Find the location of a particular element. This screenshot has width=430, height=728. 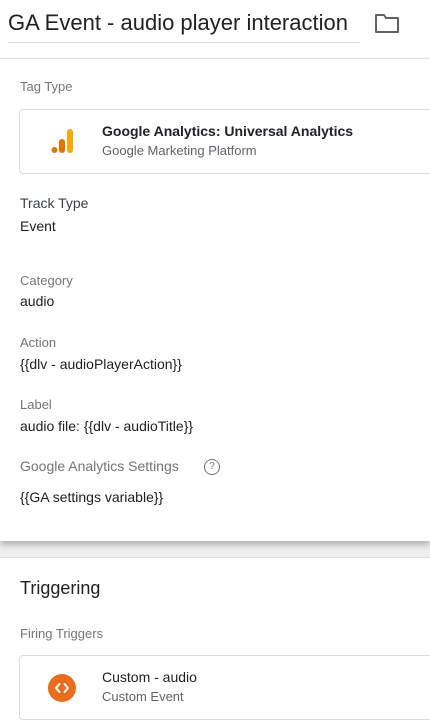

tag-type-name: Google Analytics: Universal Analytics is located at coordinates (228, 131).